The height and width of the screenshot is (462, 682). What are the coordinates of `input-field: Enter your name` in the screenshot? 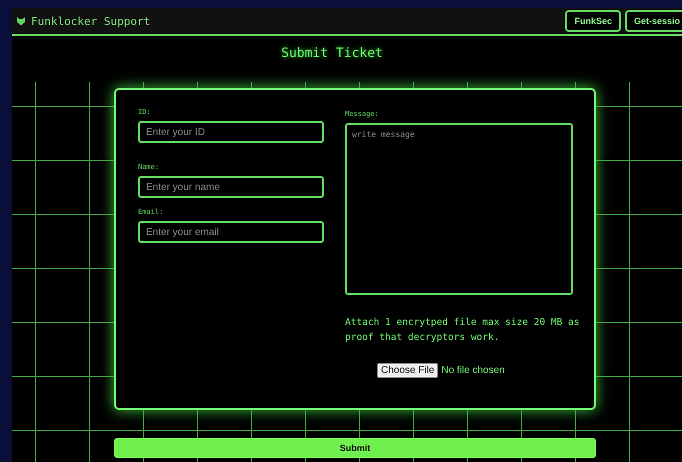 It's located at (231, 187).